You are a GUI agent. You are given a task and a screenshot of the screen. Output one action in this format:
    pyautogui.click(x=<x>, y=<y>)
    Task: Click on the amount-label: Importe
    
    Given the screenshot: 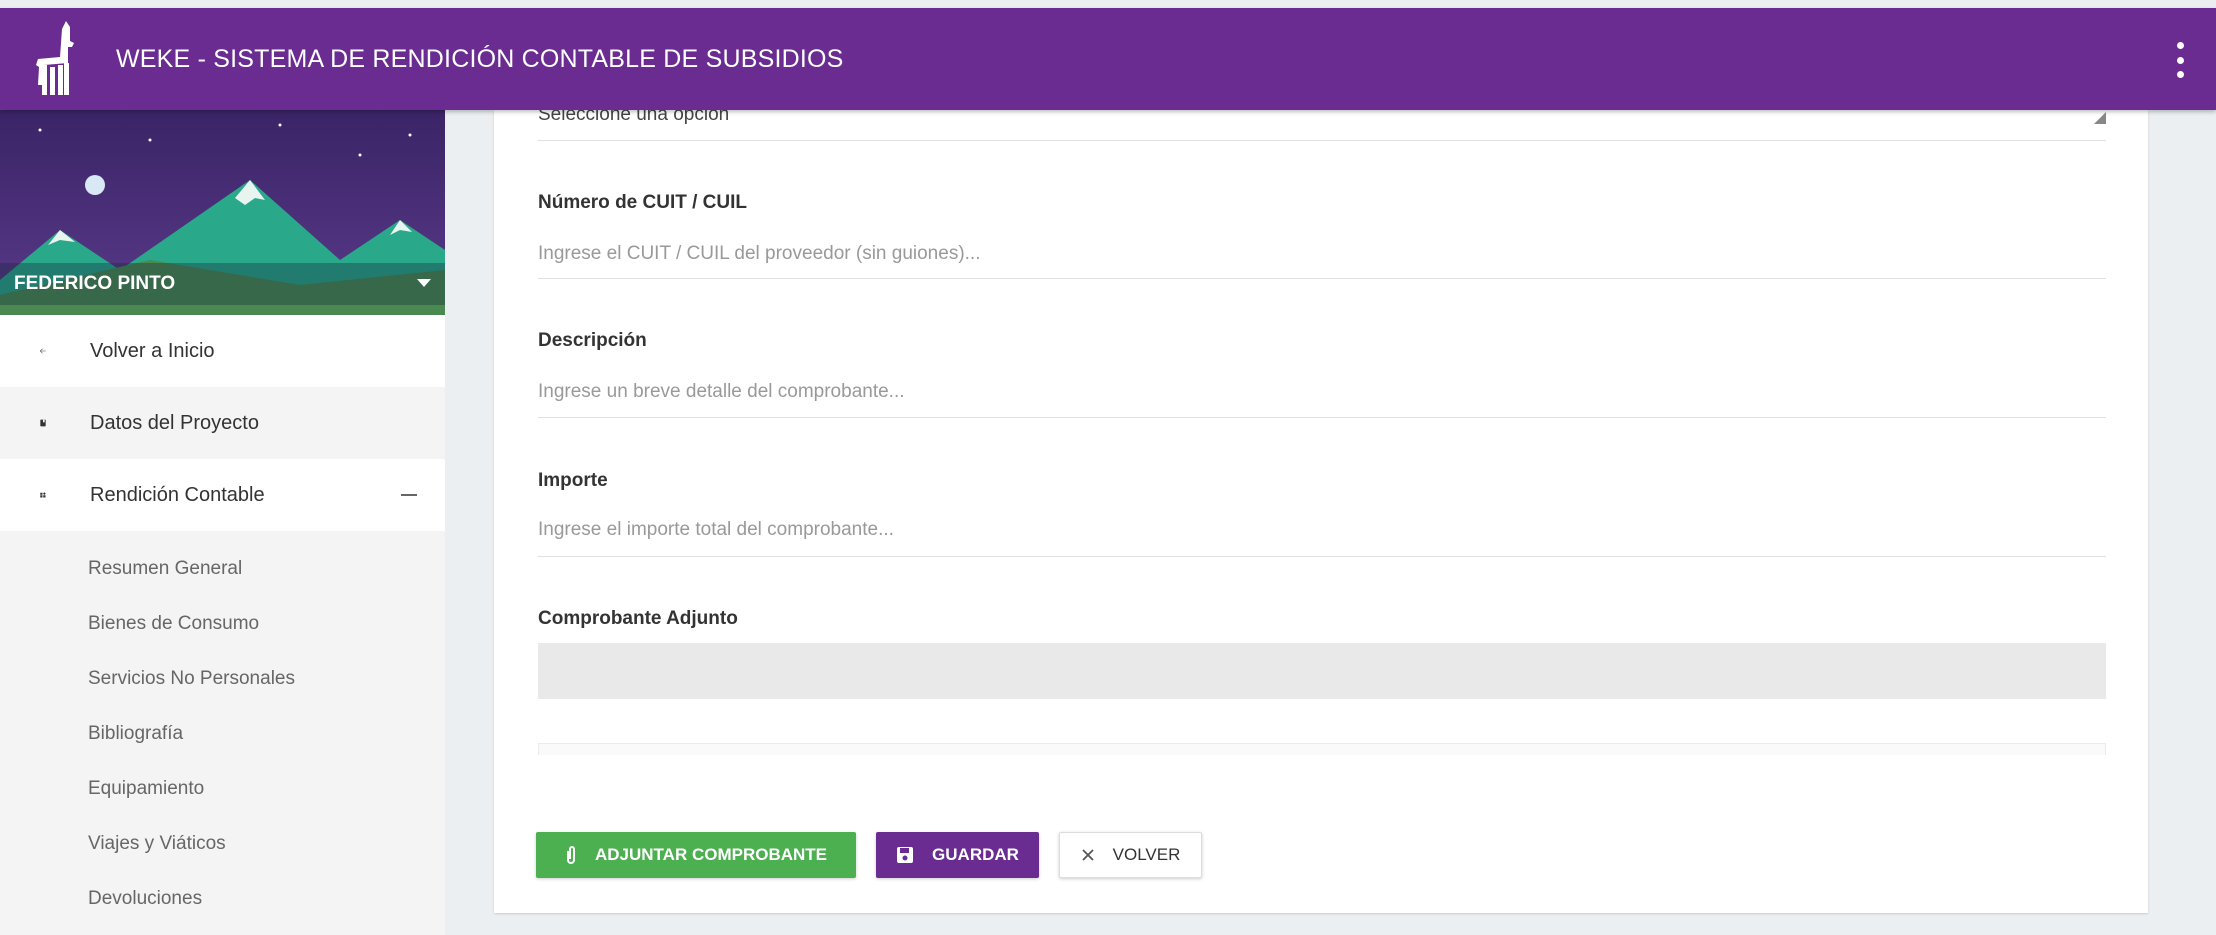 What is the action you would take?
    pyautogui.click(x=573, y=480)
    